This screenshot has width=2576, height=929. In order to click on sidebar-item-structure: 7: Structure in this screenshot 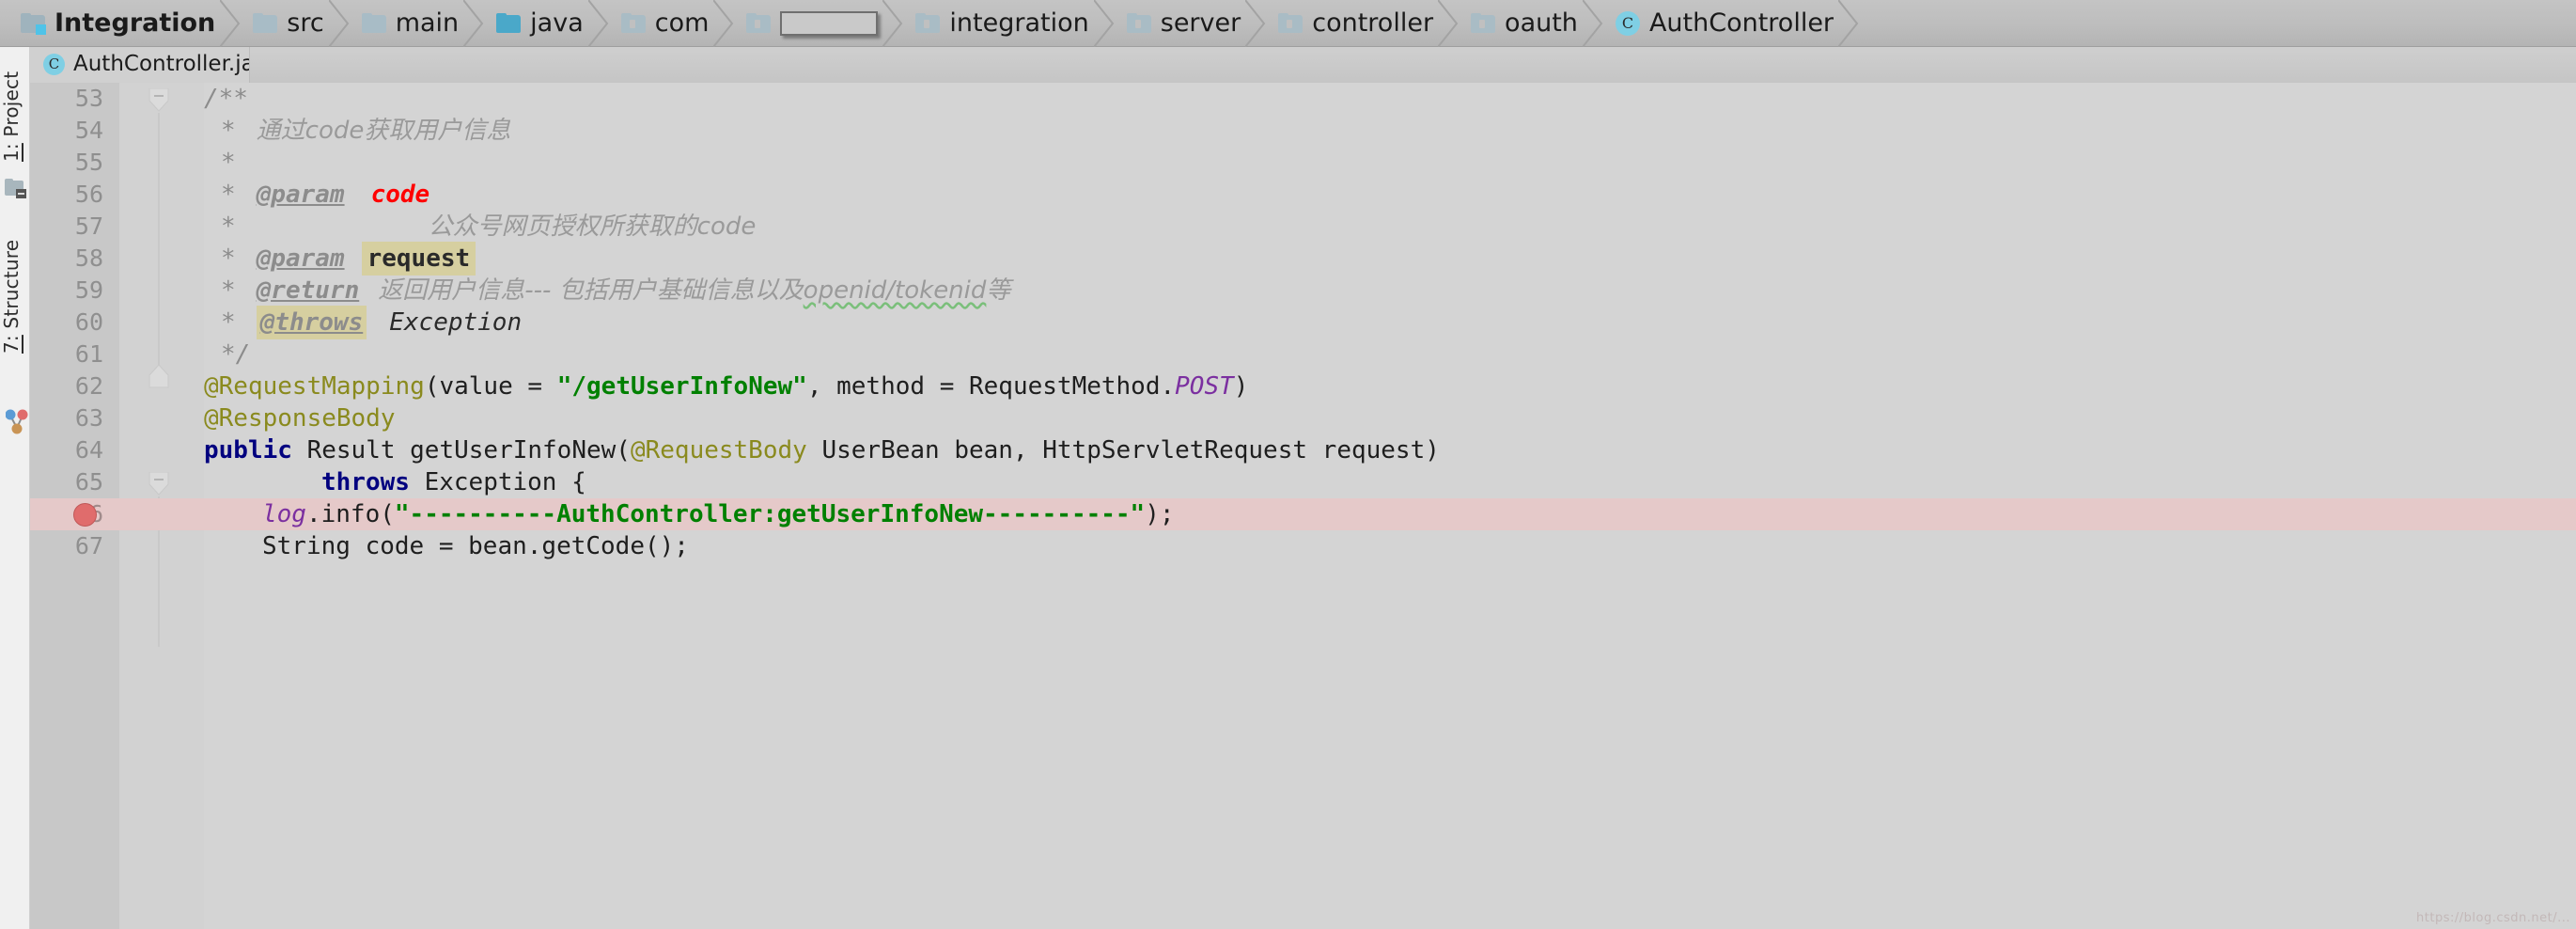, I will do `click(15, 296)`.